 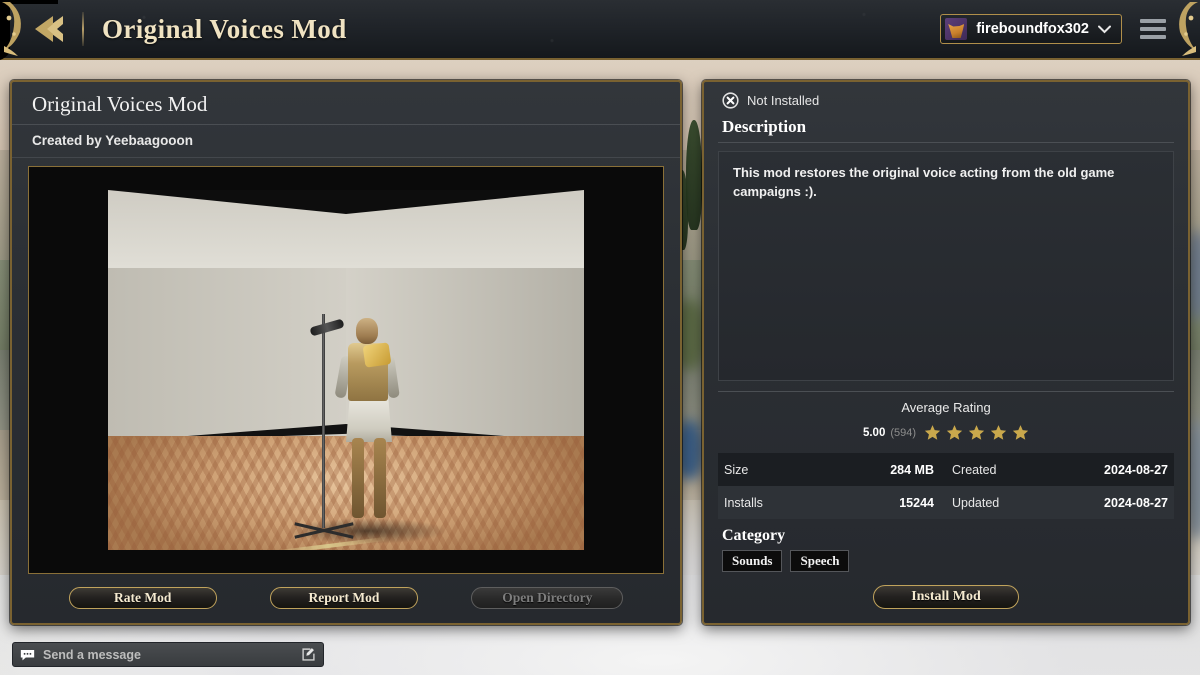 I want to click on chat-placeholder: Send a message, so click(x=92, y=654).